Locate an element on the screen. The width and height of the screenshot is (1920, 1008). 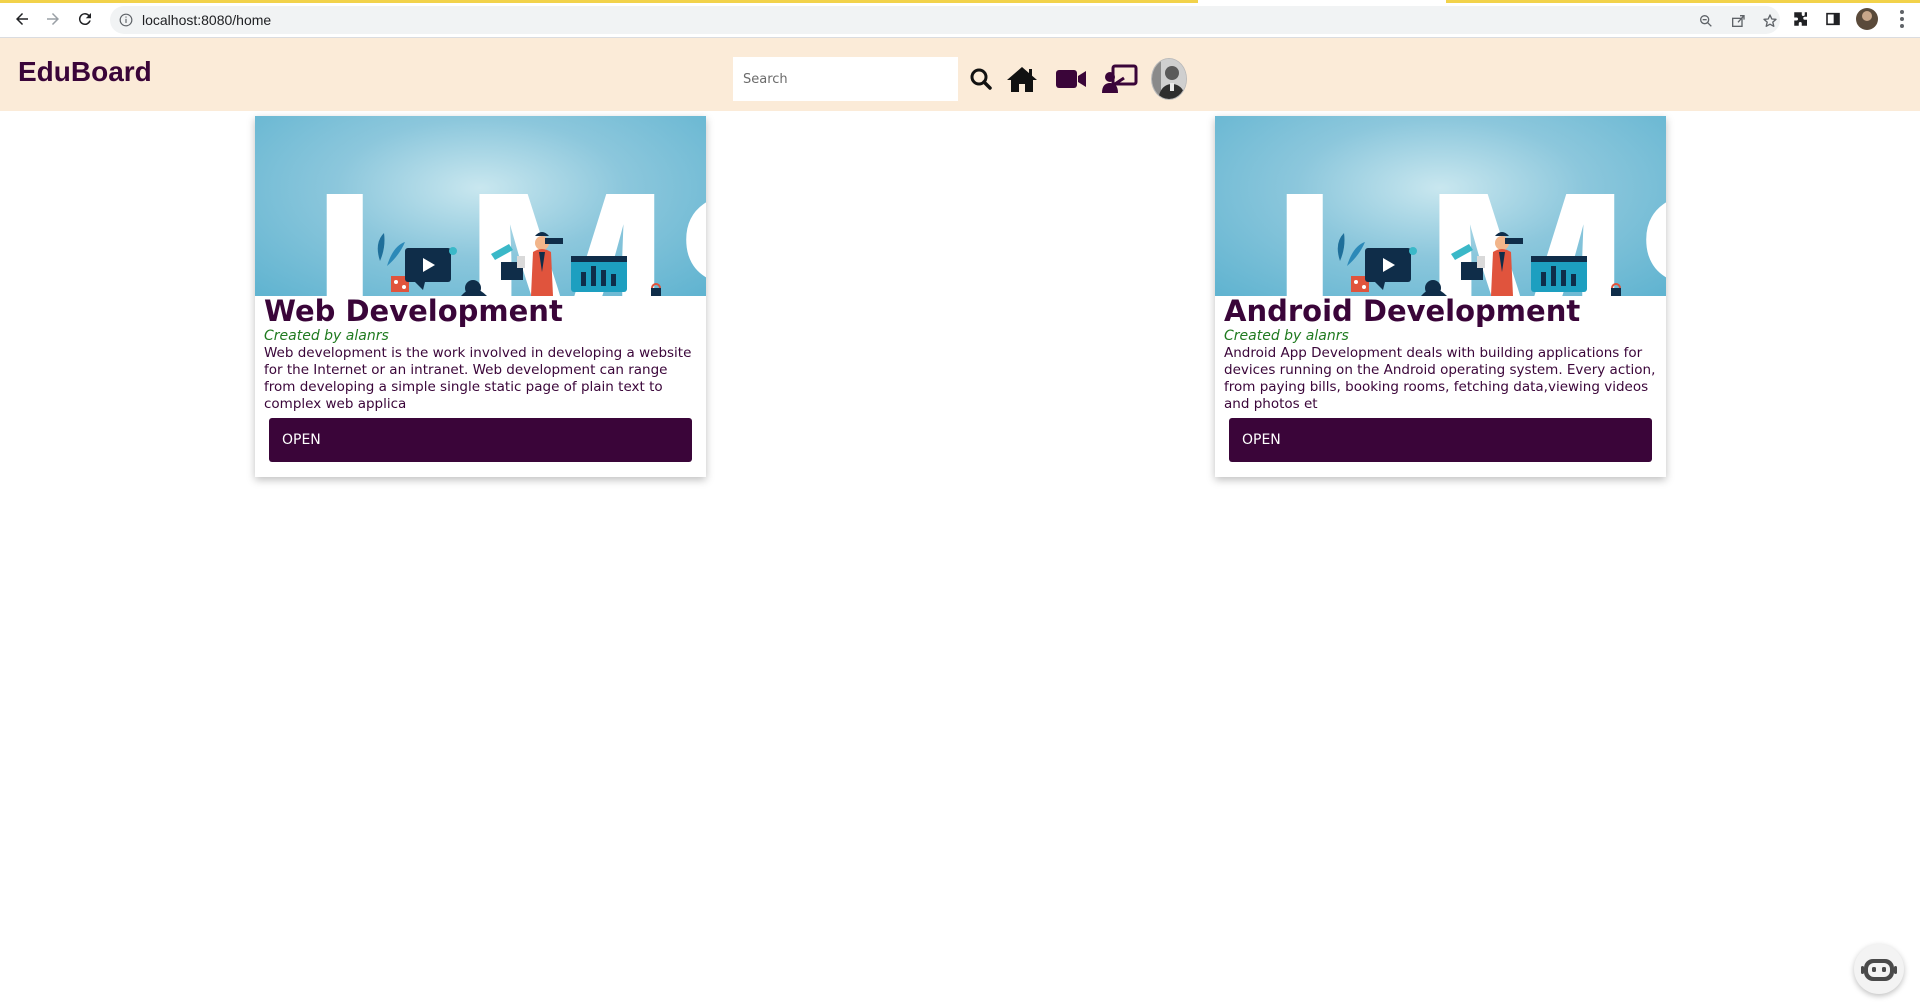
share-icon is located at coordinates (1738, 21).